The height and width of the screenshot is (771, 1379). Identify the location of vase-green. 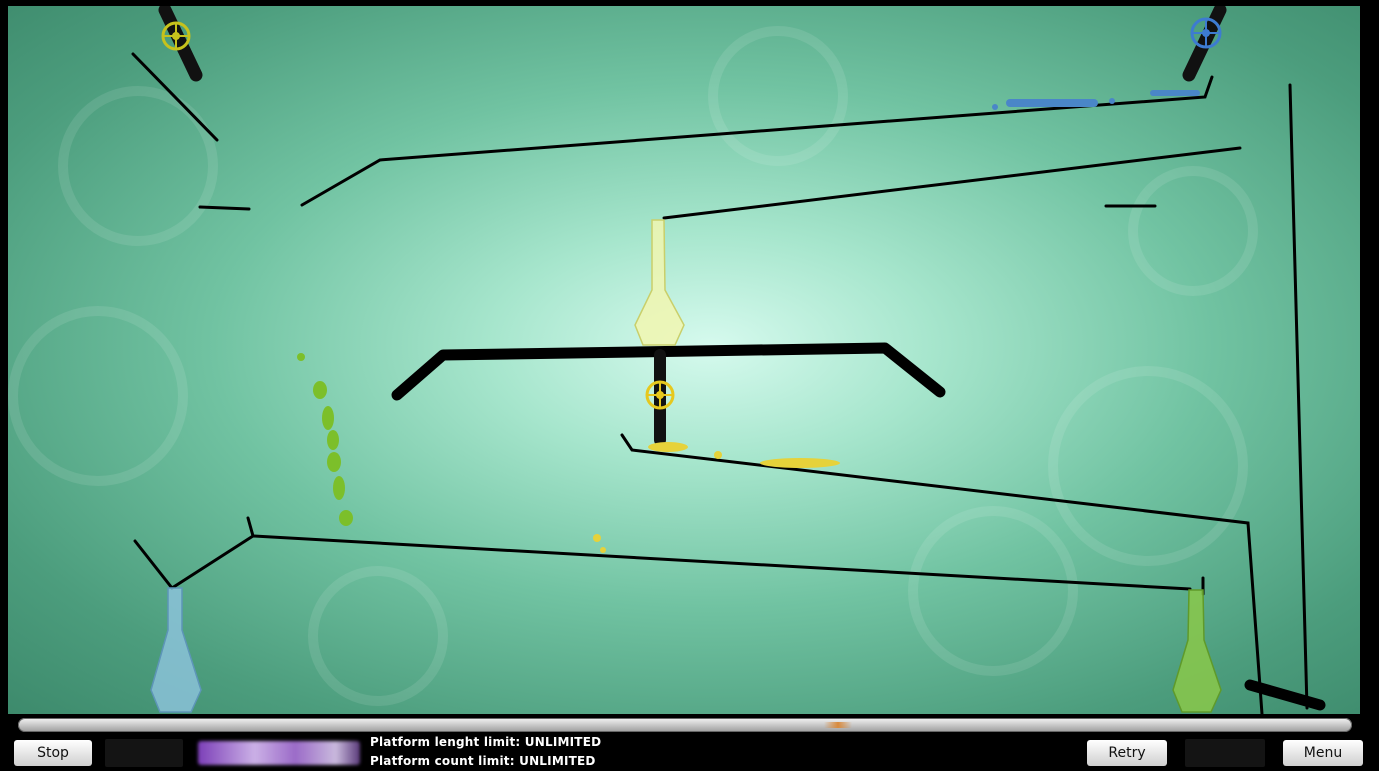
(1197, 651).